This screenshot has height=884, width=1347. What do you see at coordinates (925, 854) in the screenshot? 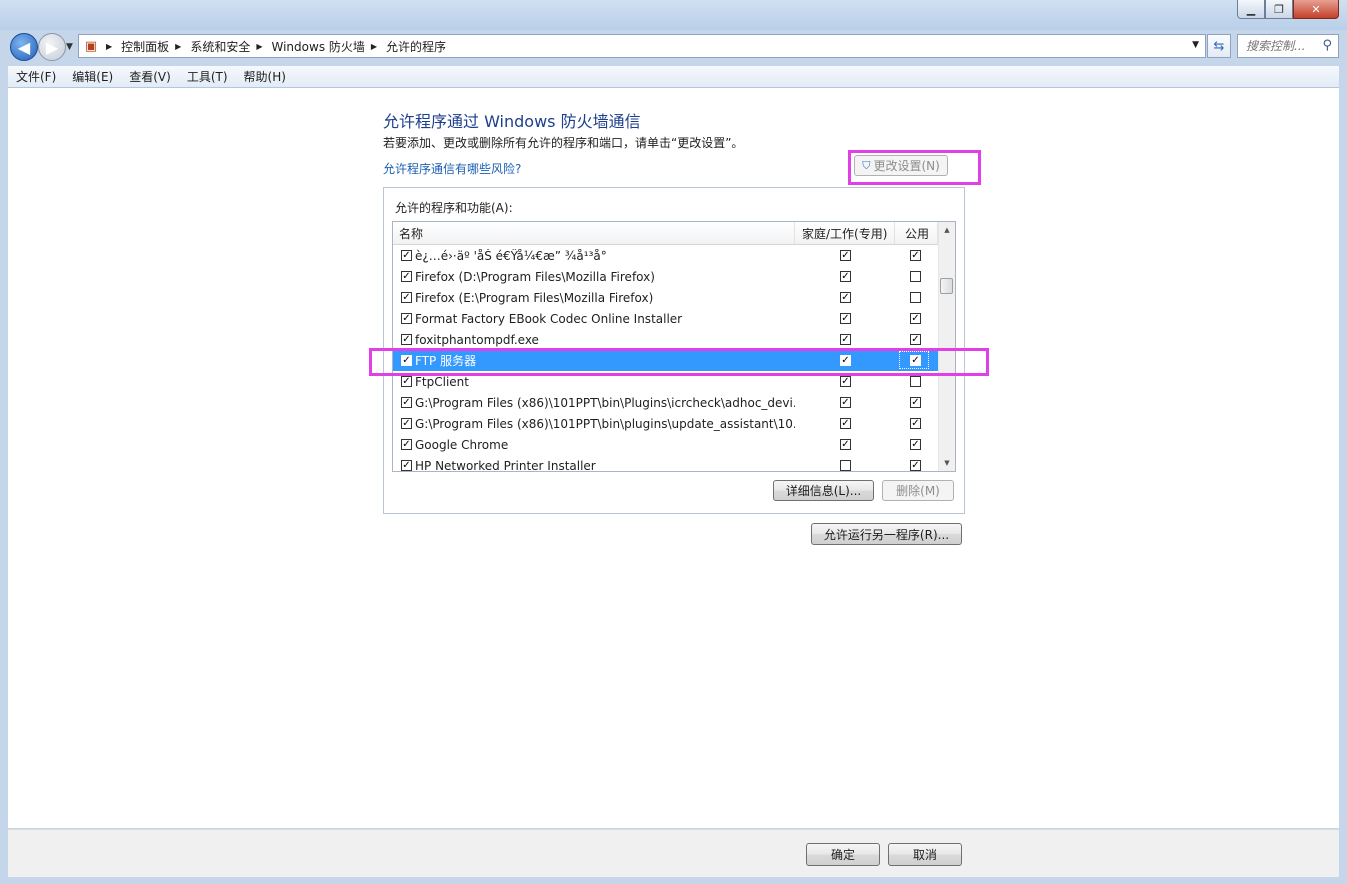
I see `cancel-button: 取消` at bounding box center [925, 854].